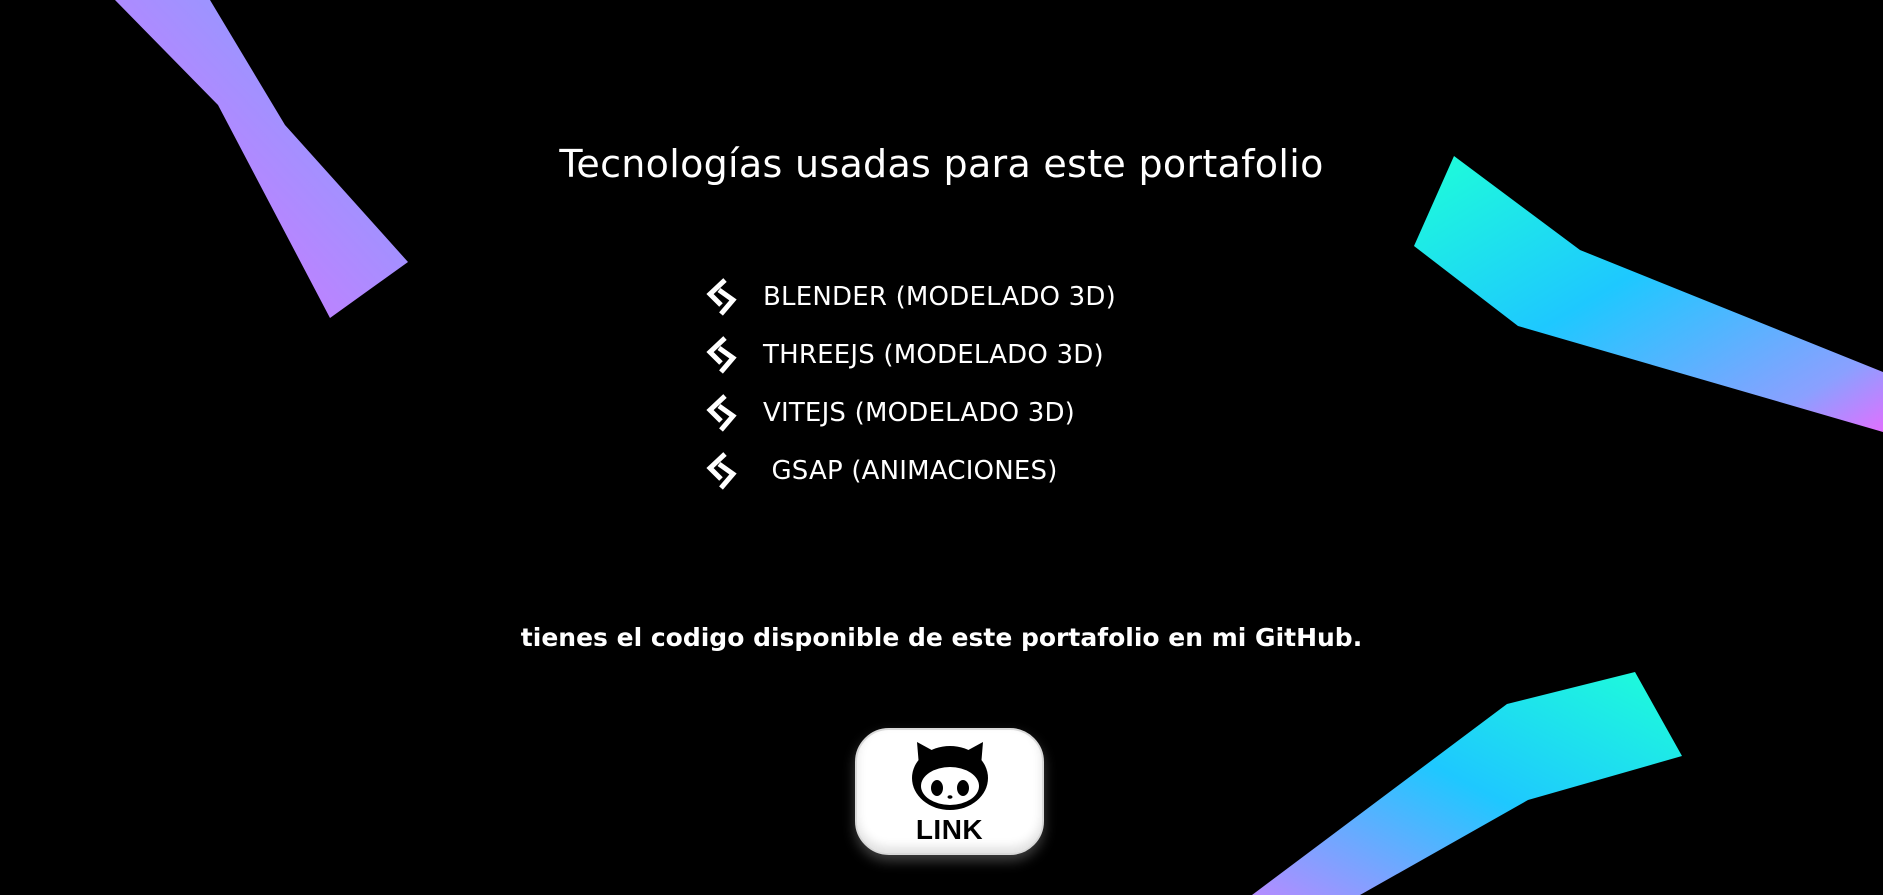 This screenshot has width=1883, height=895. I want to click on tech-label: BLENDER (MODELADO 3D), so click(939, 297).